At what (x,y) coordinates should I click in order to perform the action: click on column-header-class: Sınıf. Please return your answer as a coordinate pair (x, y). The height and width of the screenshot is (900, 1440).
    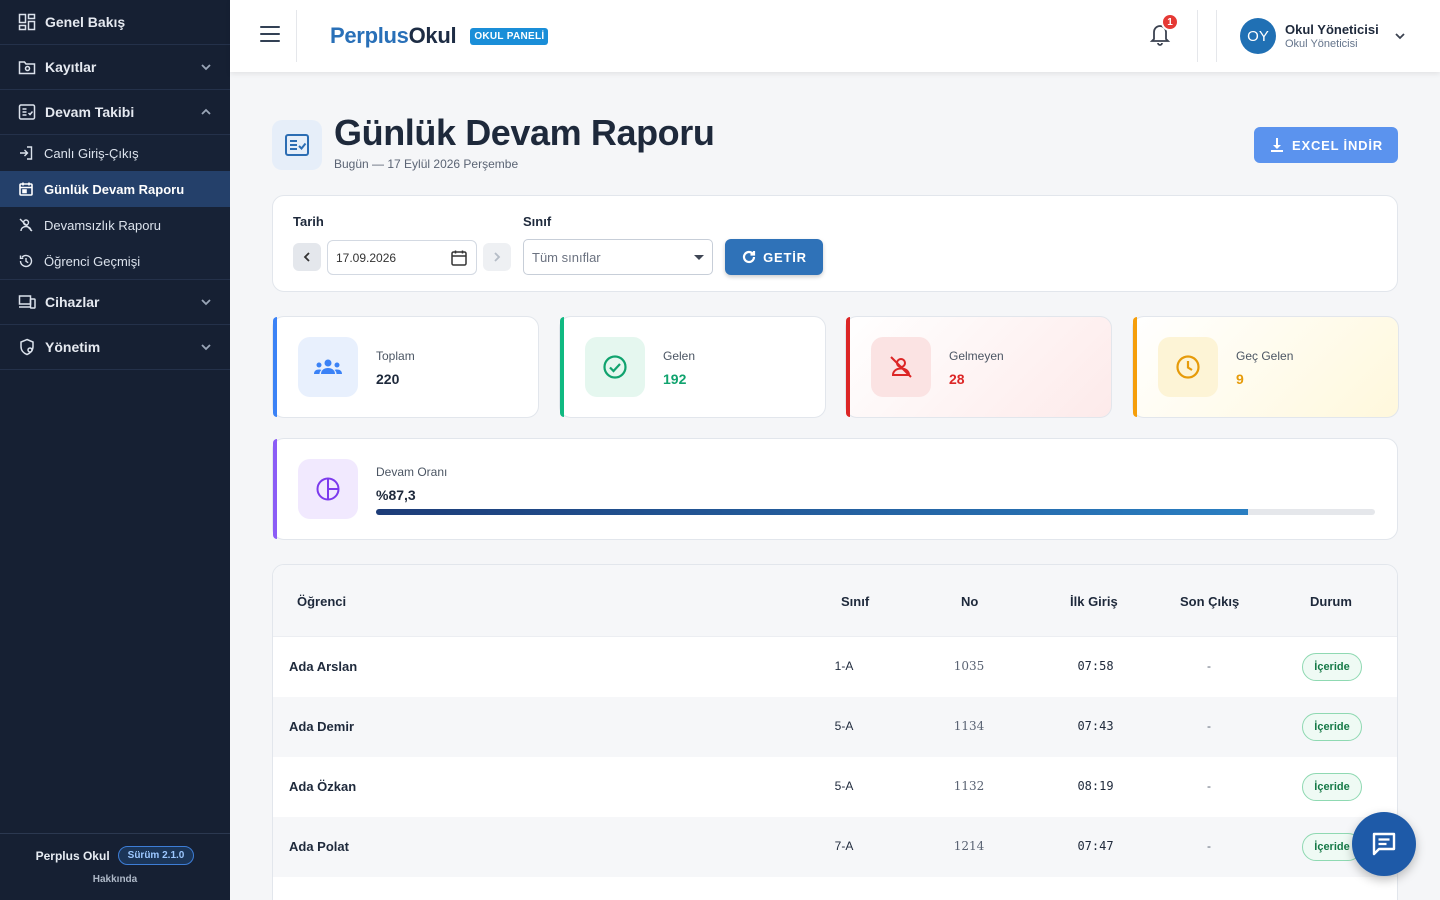
    Looking at the image, I should click on (855, 601).